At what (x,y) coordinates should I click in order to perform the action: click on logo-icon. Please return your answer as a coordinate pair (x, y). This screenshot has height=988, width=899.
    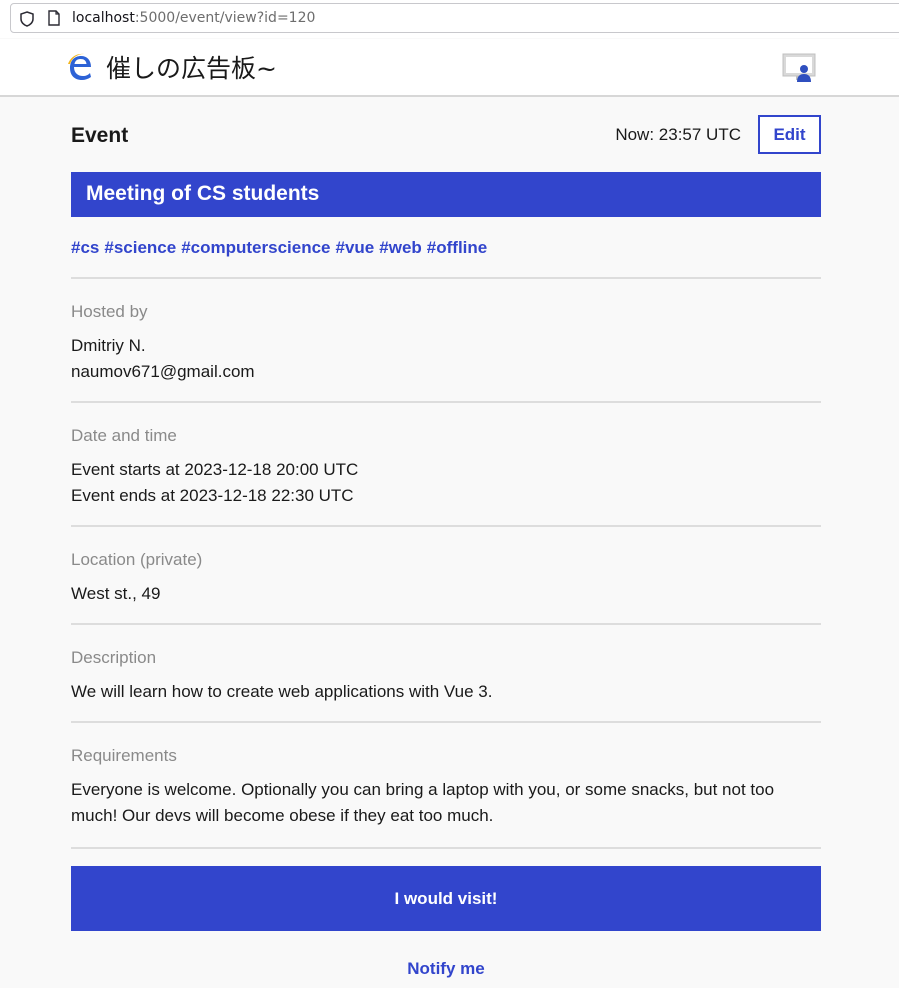
    Looking at the image, I should click on (80, 67).